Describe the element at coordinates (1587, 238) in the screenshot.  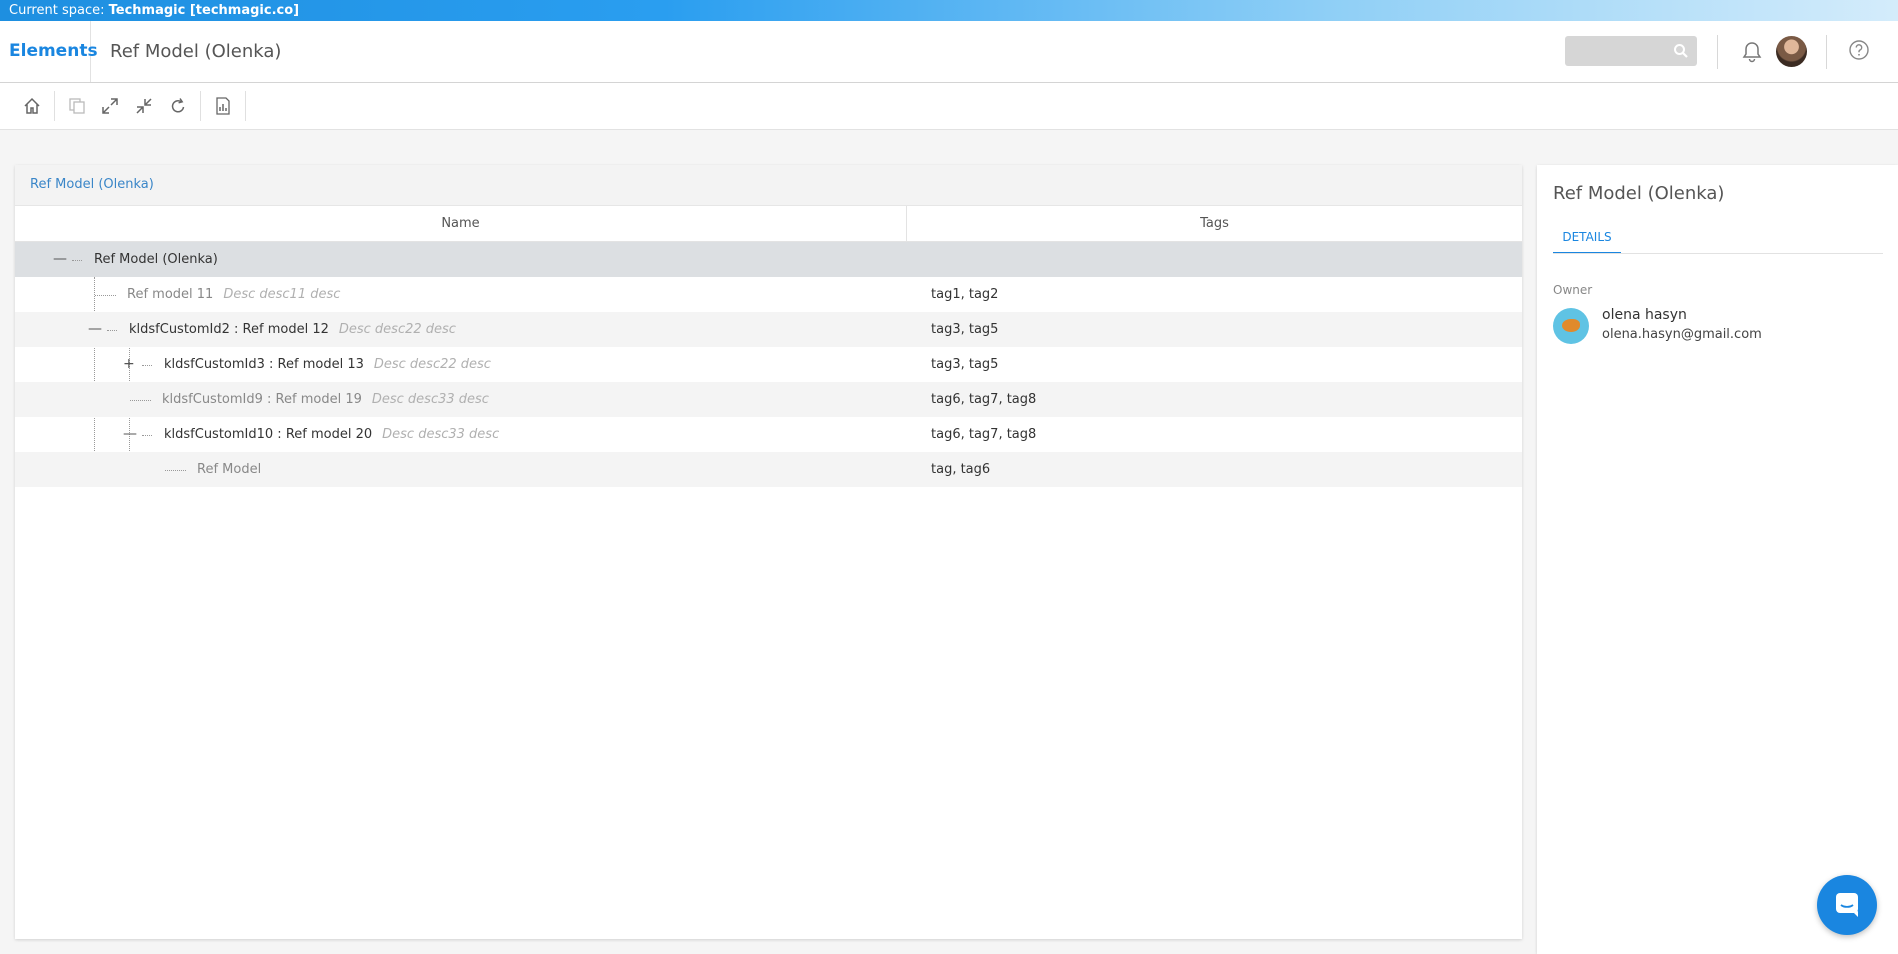
I see `tab-details: DETAILS` at that location.